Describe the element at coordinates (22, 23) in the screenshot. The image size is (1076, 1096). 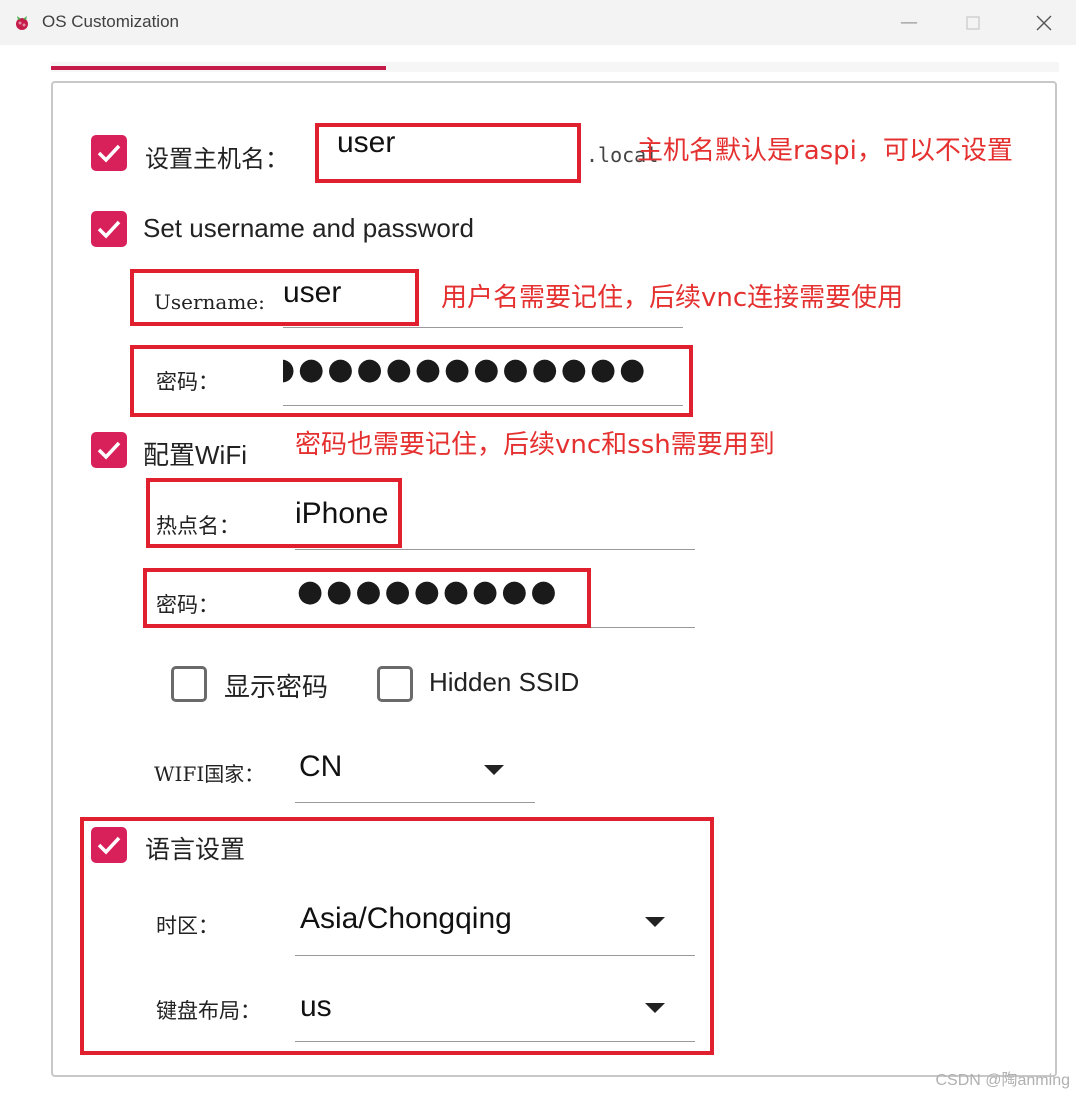
I see `raspberry-pi-icon` at that location.